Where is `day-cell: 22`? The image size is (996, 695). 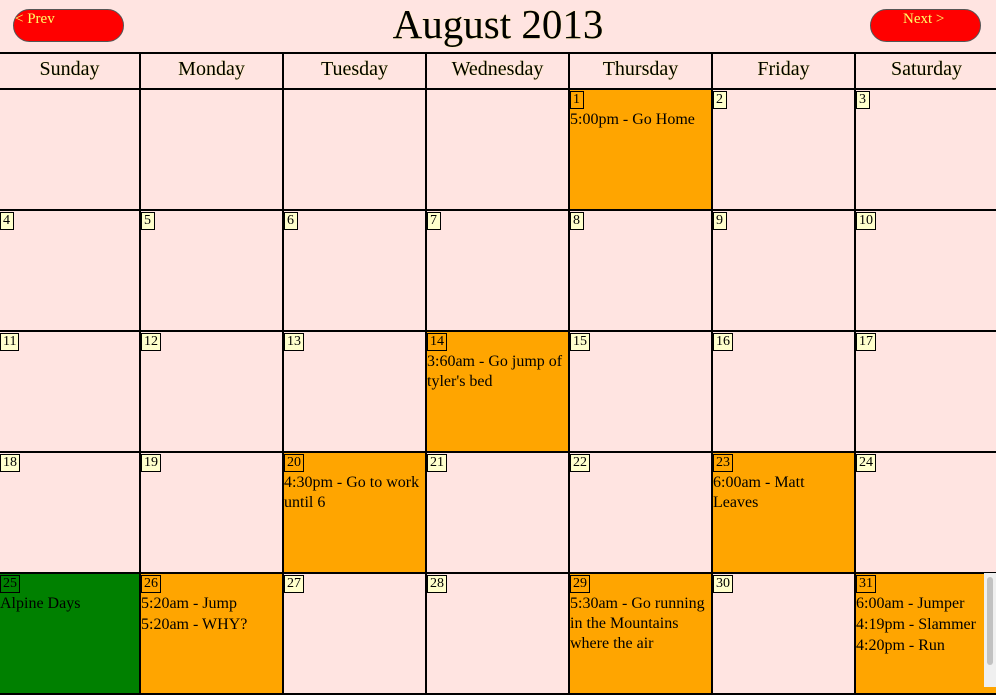
day-cell: 22 is located at coordinates (641, 513).